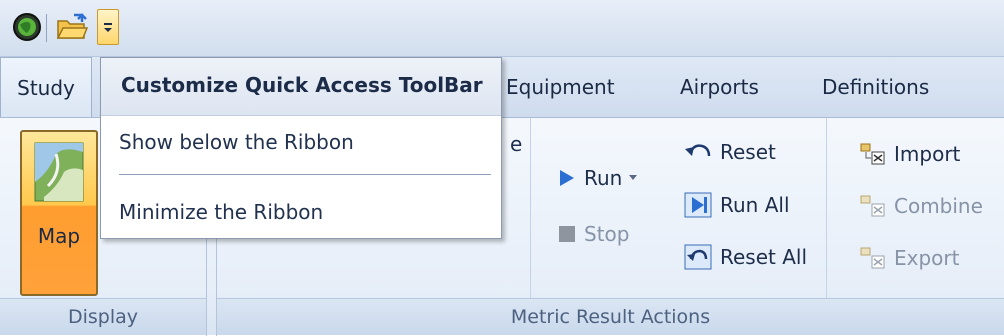 Image resolution: width=1004 pixels, height=336 pixels. I want to click on stop-button: Stop, so click(593, 234).